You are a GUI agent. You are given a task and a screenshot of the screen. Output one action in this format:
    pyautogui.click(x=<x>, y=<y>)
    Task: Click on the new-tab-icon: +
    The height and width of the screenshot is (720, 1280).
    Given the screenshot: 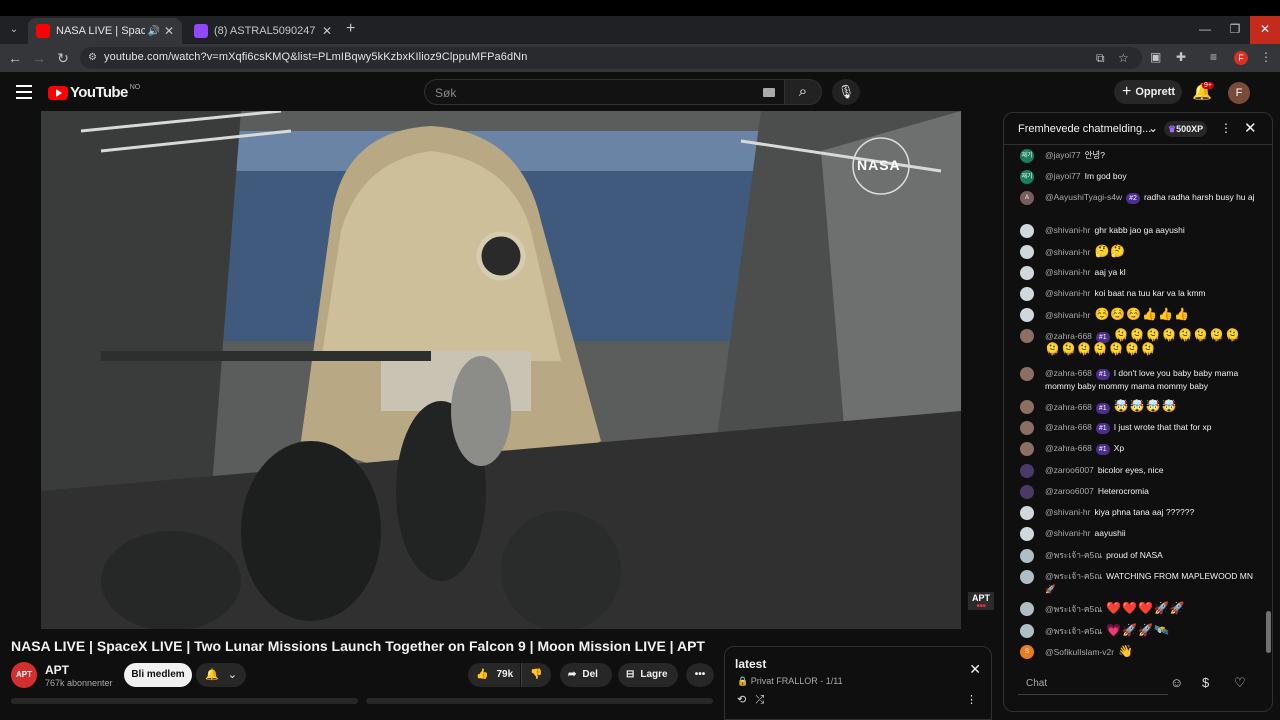 What is the action you would take?
    pyautogui.click(x=350, y=29)
    